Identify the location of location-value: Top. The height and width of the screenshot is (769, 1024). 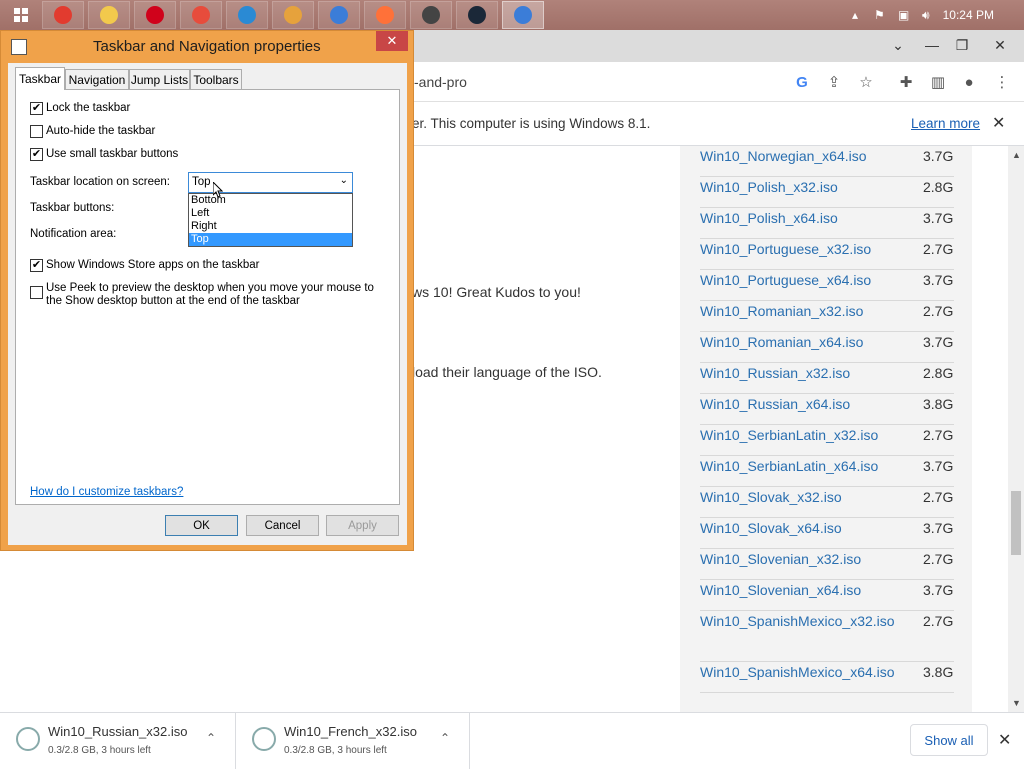
(201, 182).